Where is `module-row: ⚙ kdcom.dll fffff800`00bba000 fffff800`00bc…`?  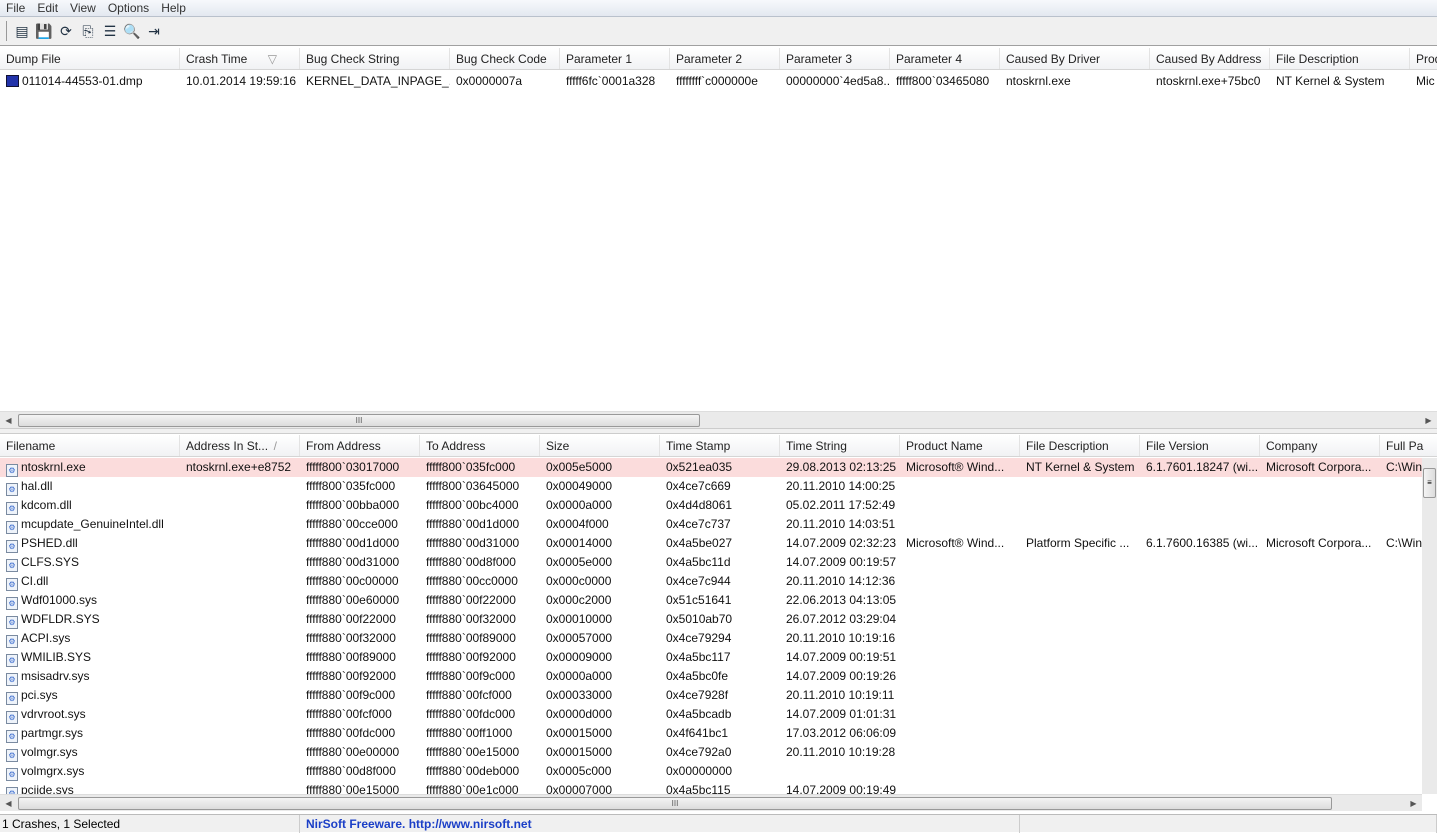
module-row: ⚙ kdcom.dll fffff800`00bba000 fffff800`00bc… is located at coordinates (711, 505).